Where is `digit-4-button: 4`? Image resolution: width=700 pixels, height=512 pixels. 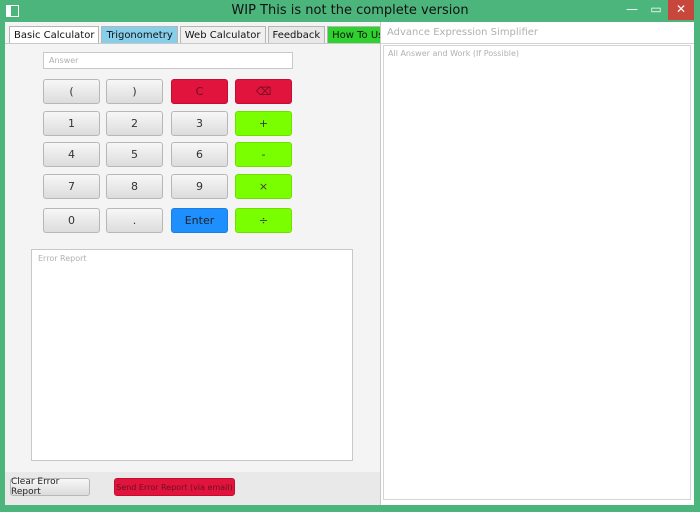
digit-4-button: 4 is located at coordinates (71, 154).